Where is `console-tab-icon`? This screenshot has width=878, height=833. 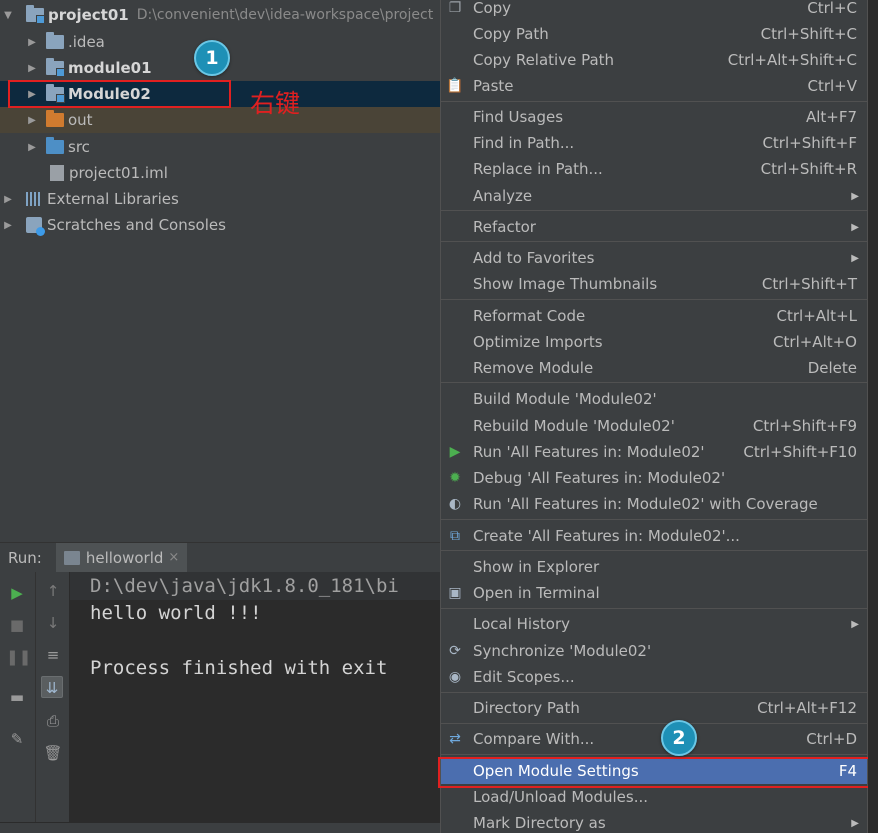 console-tab-icon is located at coordinates (71, 557).